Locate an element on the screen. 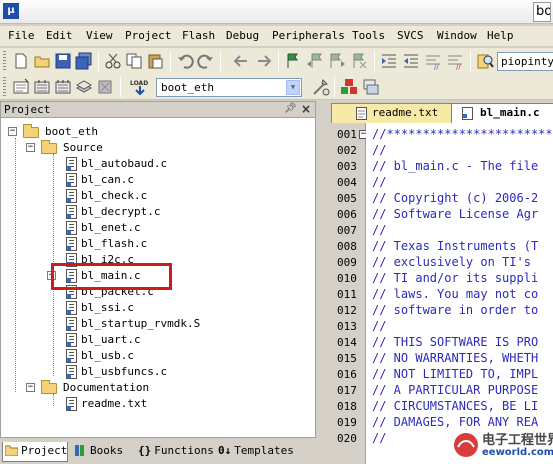  code-line: // NOT LIMITED TO, IMPL is located at coordinates (455, 374).